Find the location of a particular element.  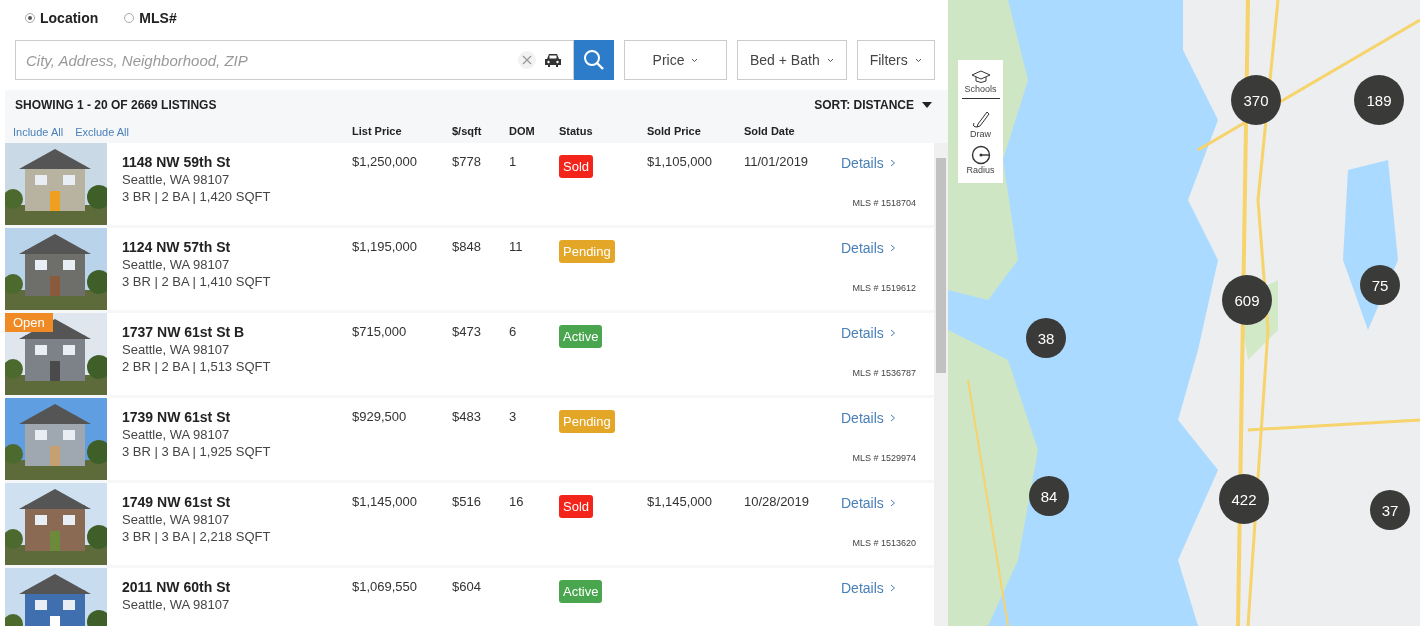

listing-specs: 2 BR | 2 BA | 1,513 SQFT is located at coordinates (196, 366).